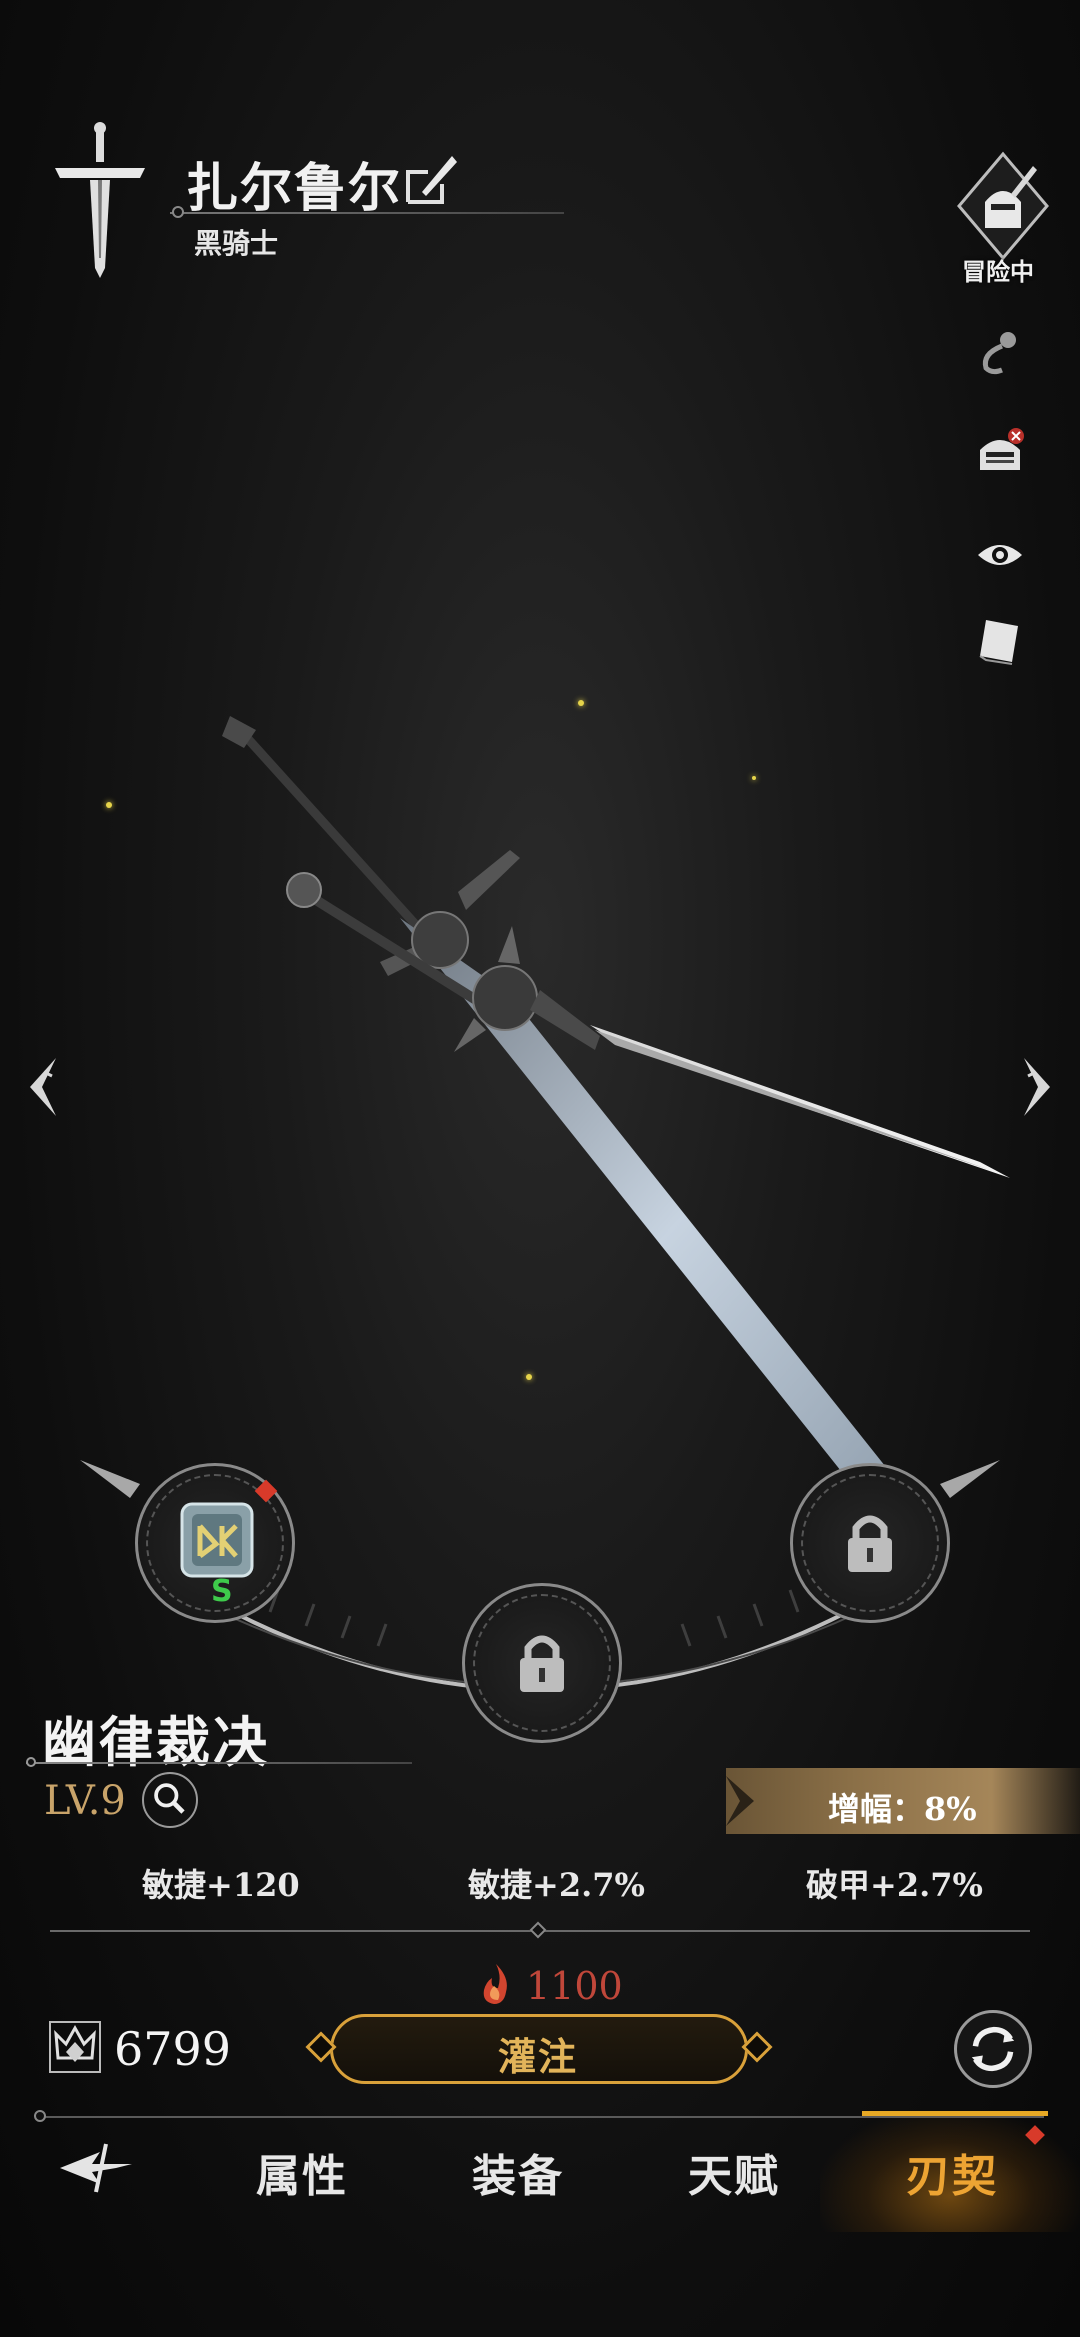  Describe the element at coordinates (173, 2049) in the screenshot. I see `currency-amount: 6799` at that location.